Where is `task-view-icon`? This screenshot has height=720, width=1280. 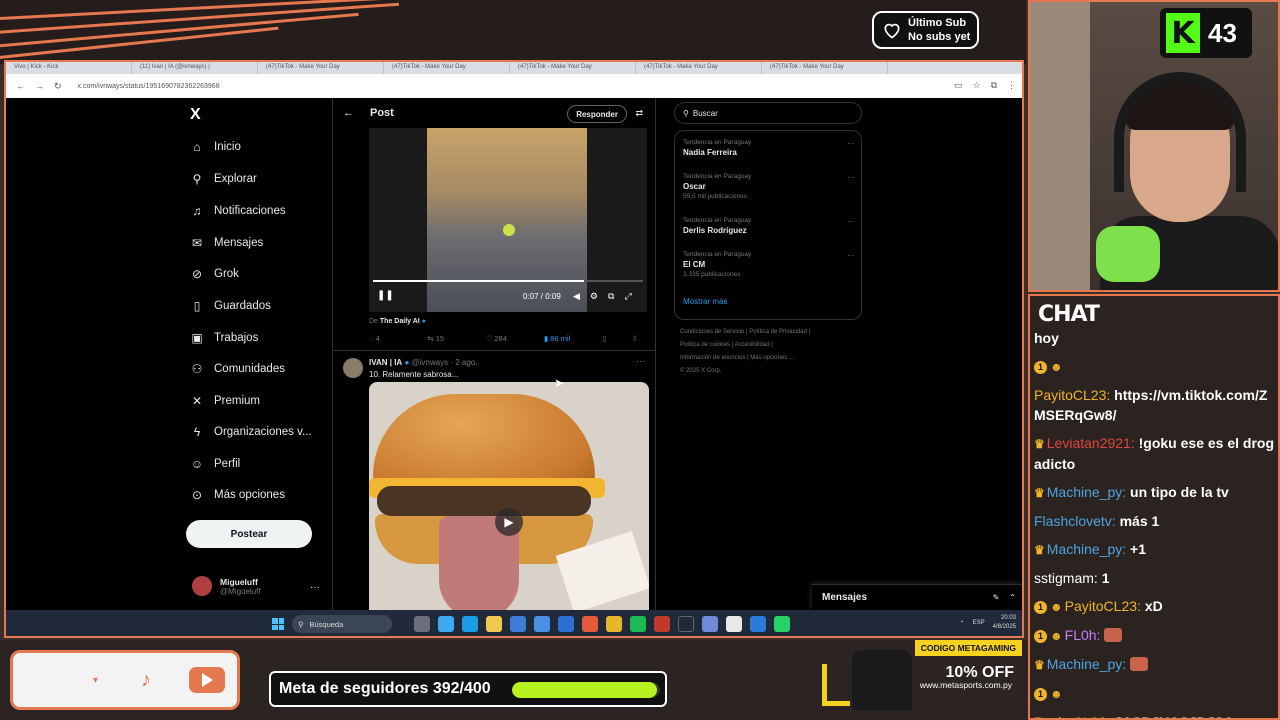
task-view-icon is located at coordinates (422, 624).